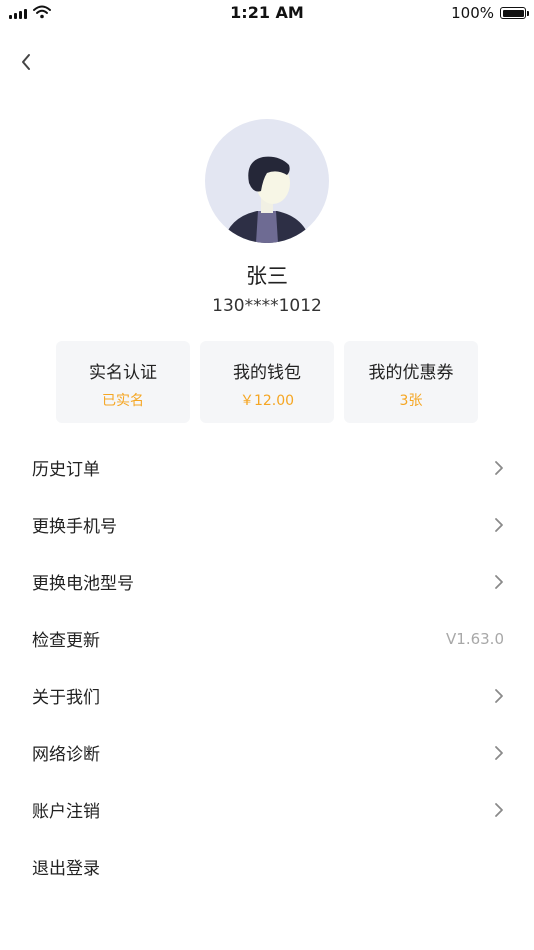  I want to click on avatar, so click(267, 181).